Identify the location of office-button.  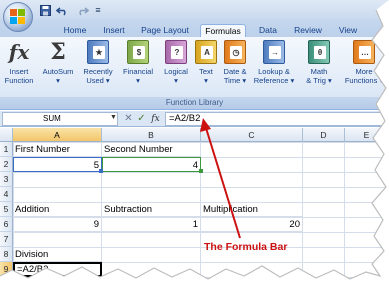
(18, 17).